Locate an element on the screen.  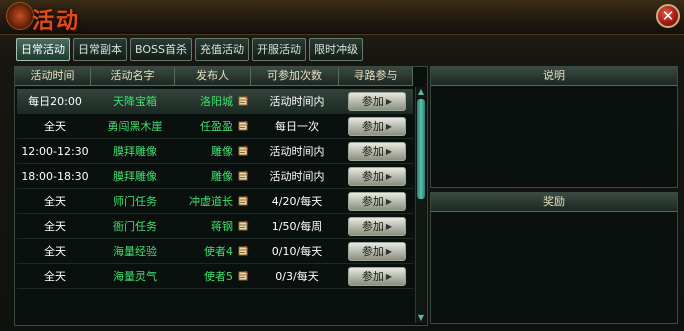
tab-limited-level-race: 限时冲级 is located at coordinates (335, 49).